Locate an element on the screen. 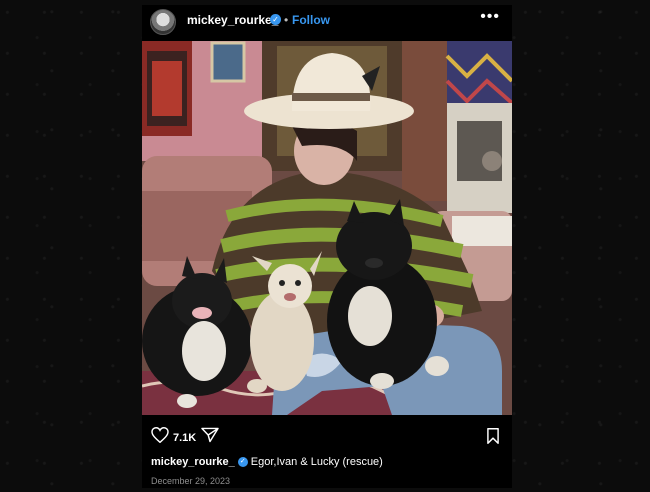 Image resolution: width=650 pixels, height=492 pixels. follow-button: Follow is located at coordinates (311, 20).